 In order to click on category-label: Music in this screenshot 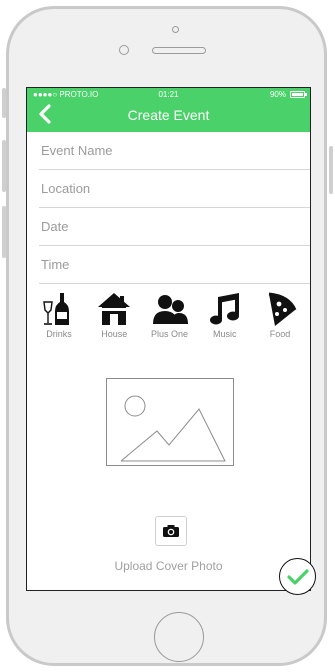, I will do `click(224, 334)`.